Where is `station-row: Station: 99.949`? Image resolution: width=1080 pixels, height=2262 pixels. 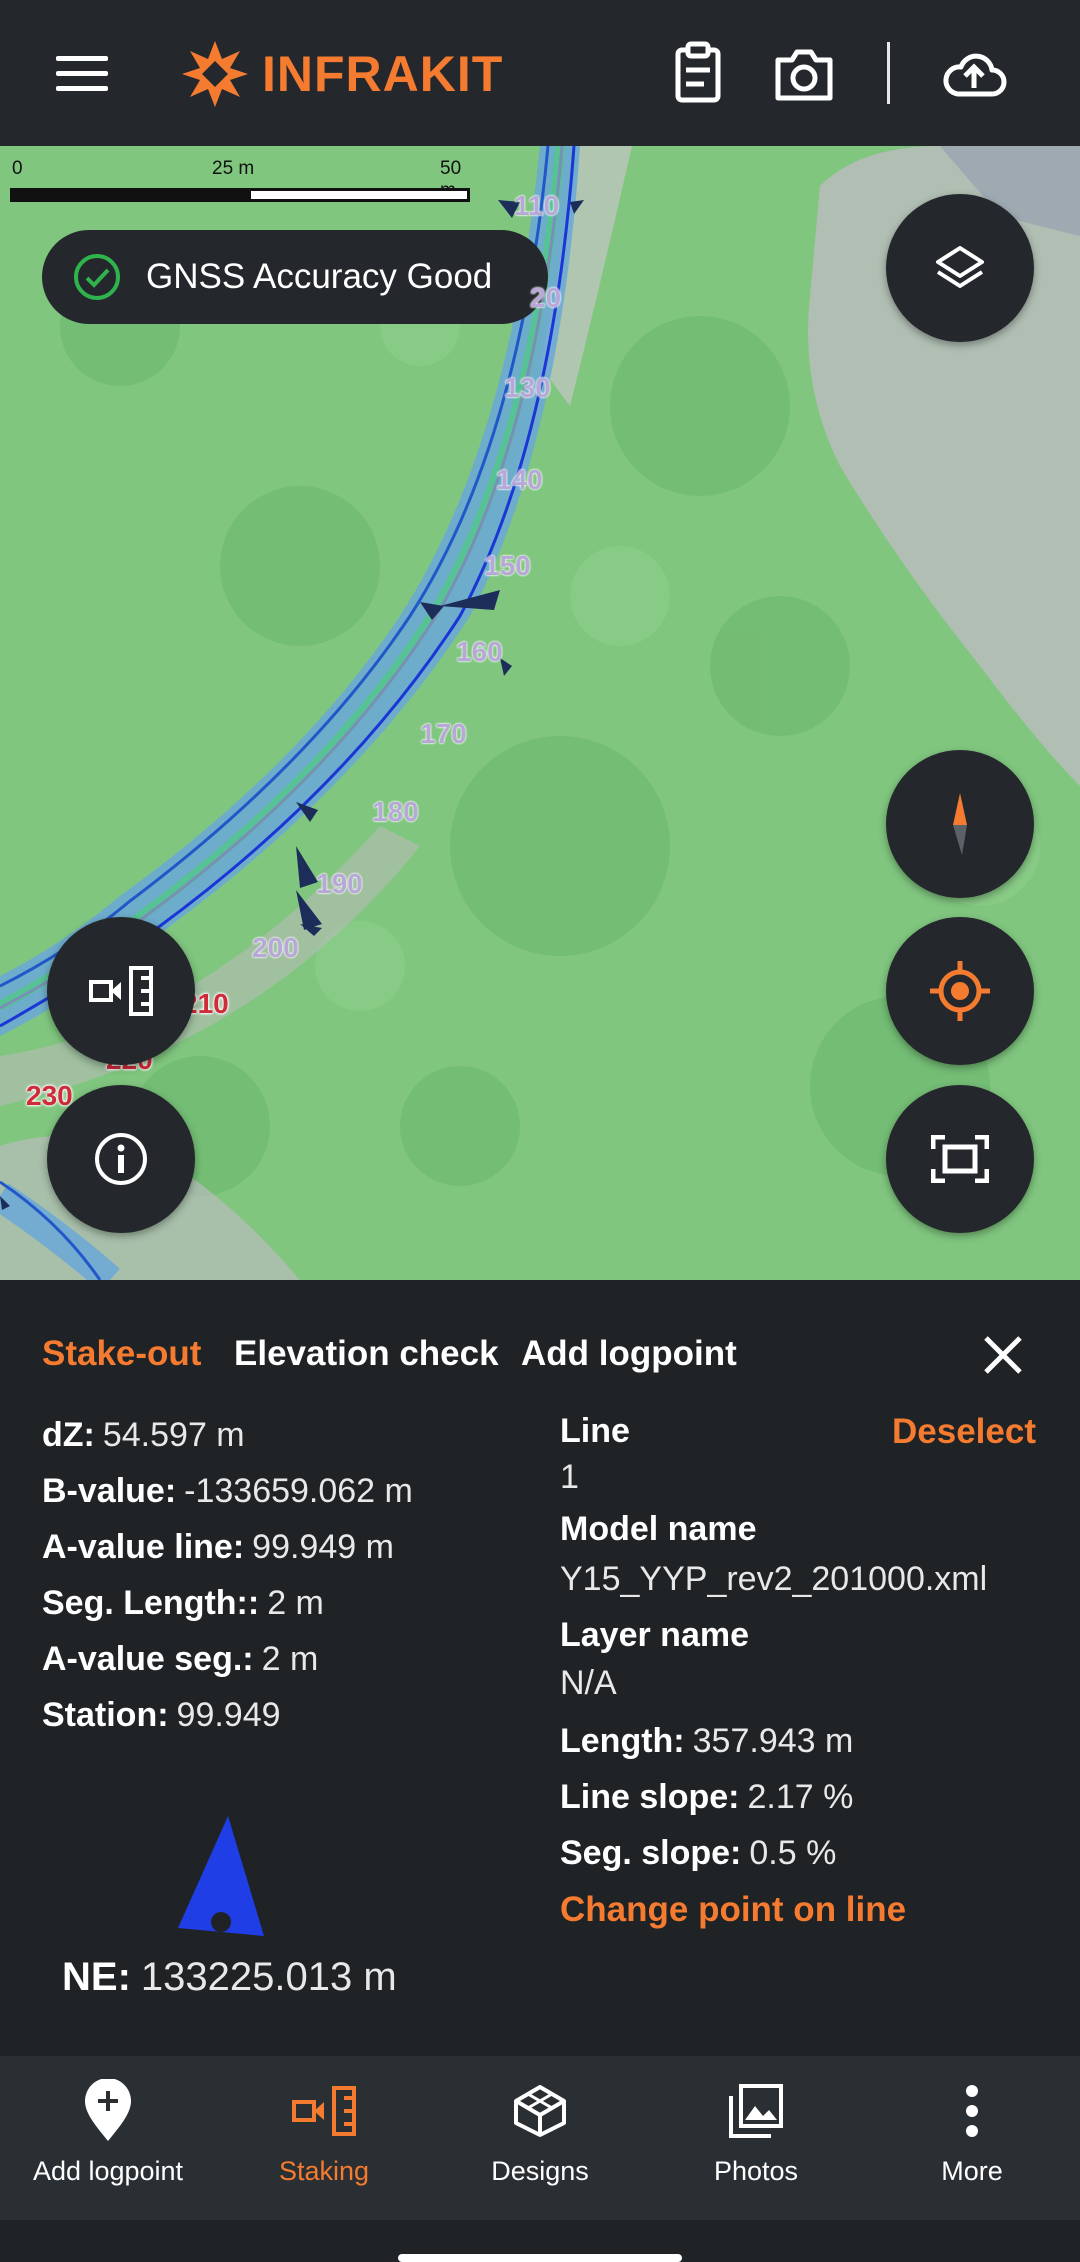
station-row: Station: 99.949 is located at coordinates (161, 1715).